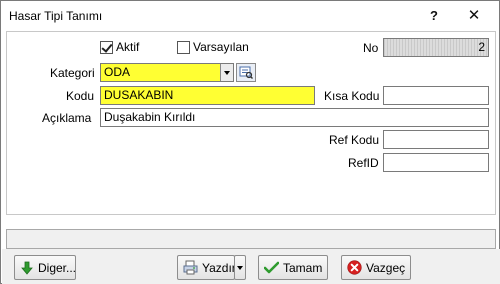 Image resolution: width=500 pixels, height=284 pixels. Describe the element at coordinates (436, 162) in the screenshot. I see `ref-id-input` at that location.